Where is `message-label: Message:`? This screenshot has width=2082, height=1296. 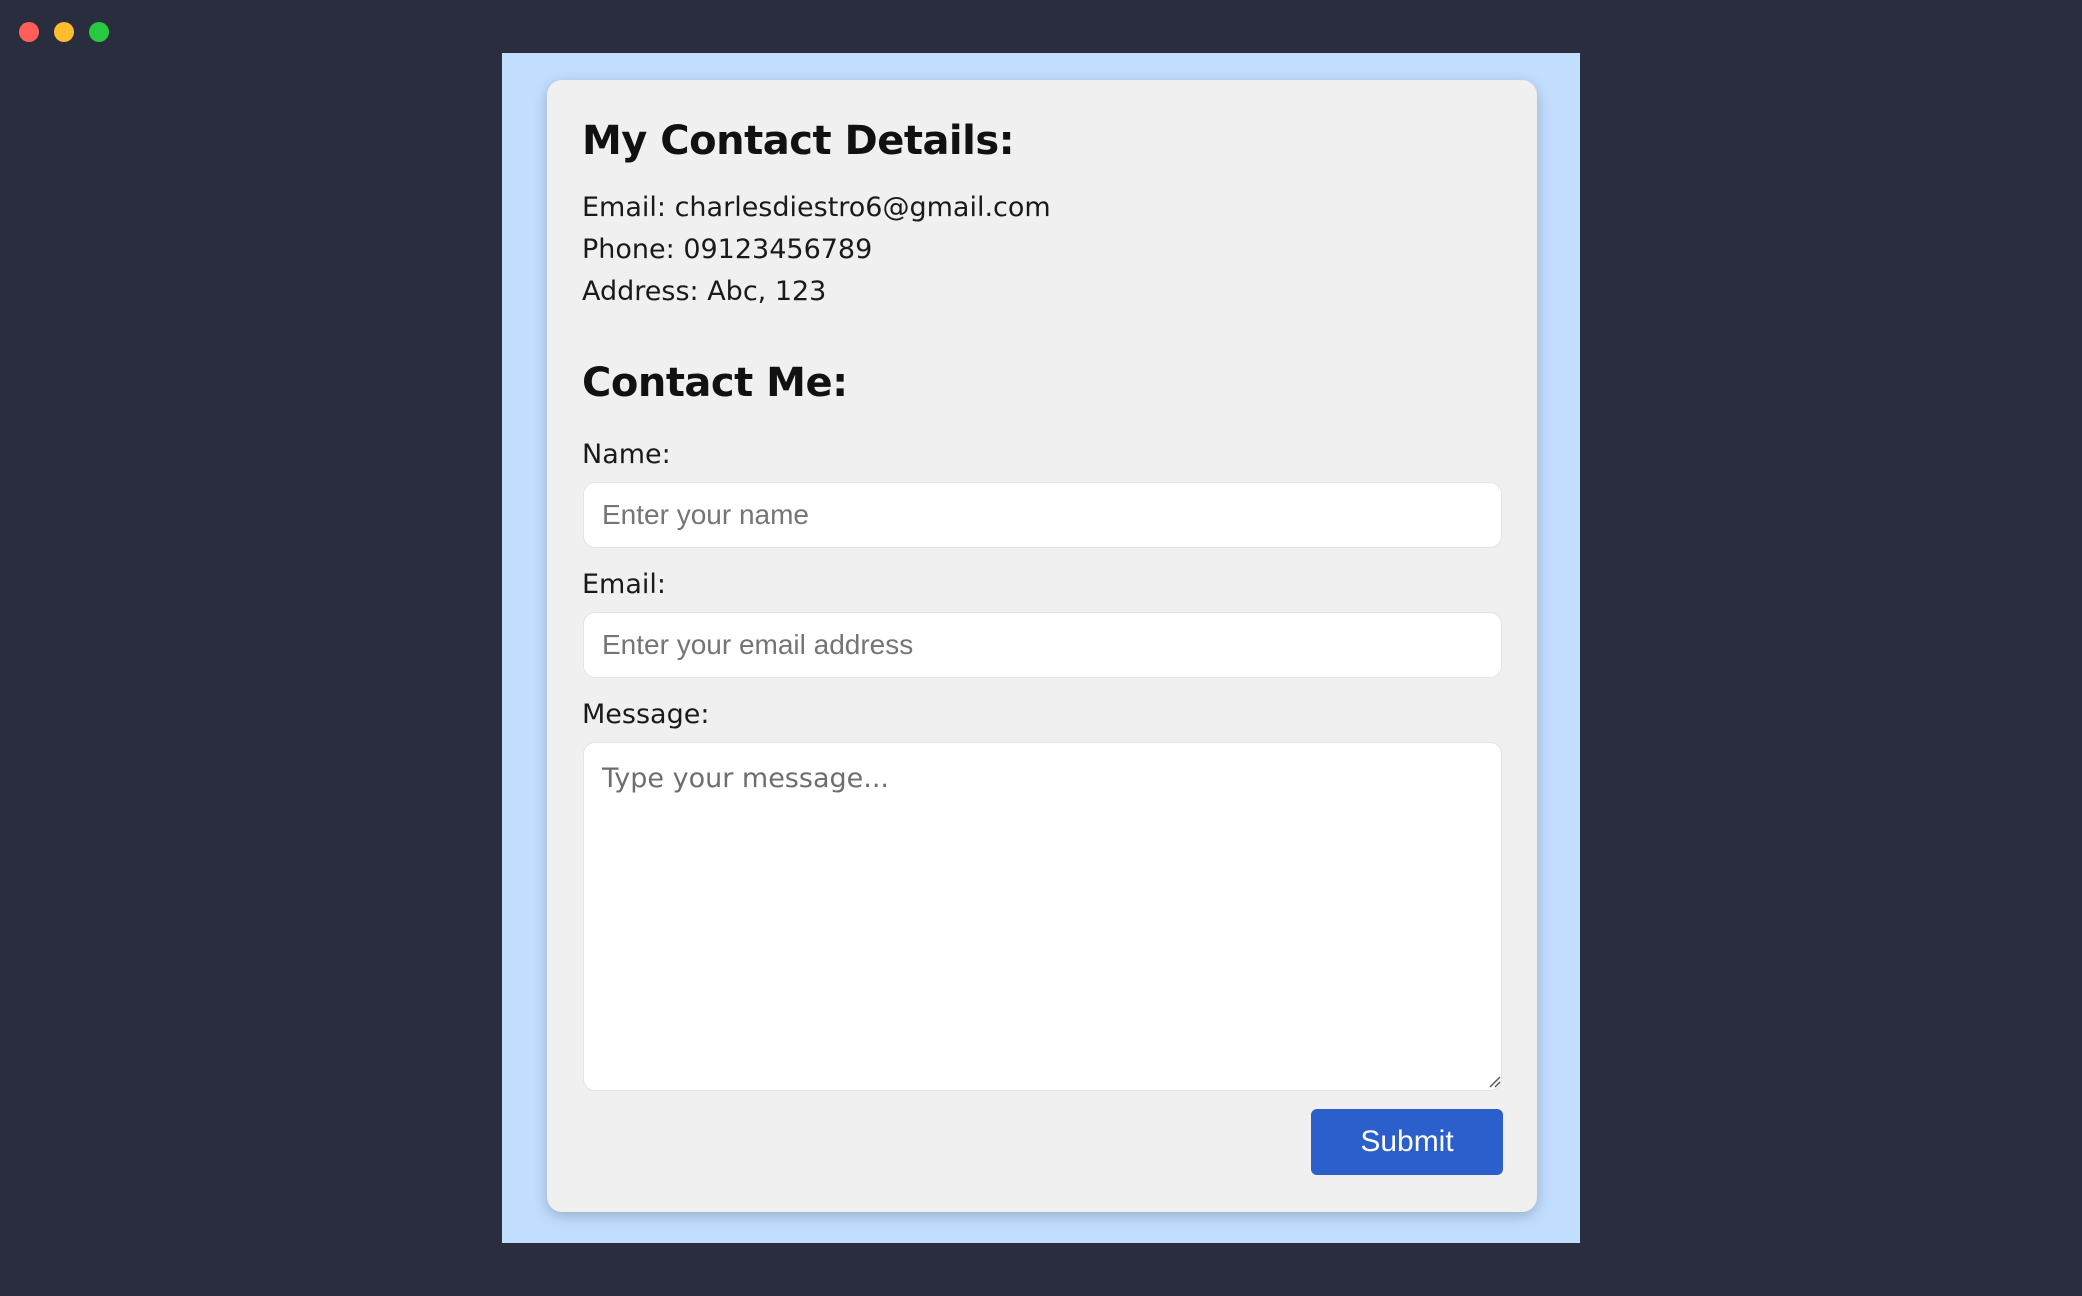 message-label: Message: is located at coordinates (646, 714).